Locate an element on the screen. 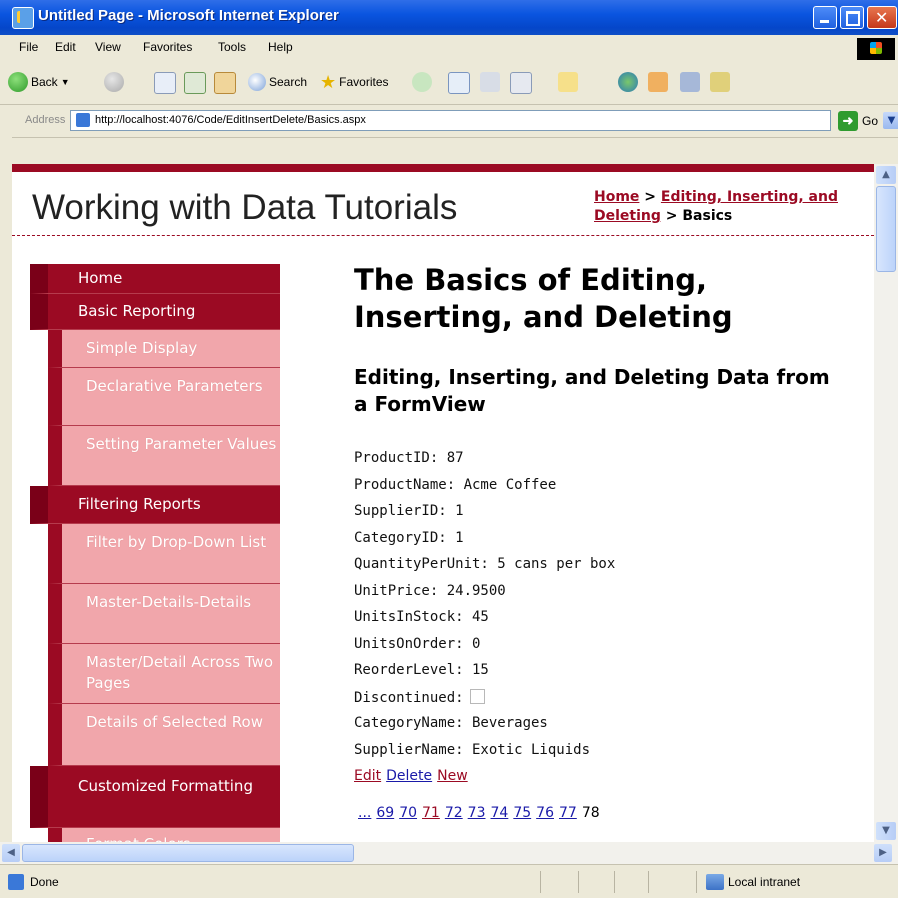 This screenshot has height=898, width=898. edit-link: Edit is located at coordinates (367, 776).